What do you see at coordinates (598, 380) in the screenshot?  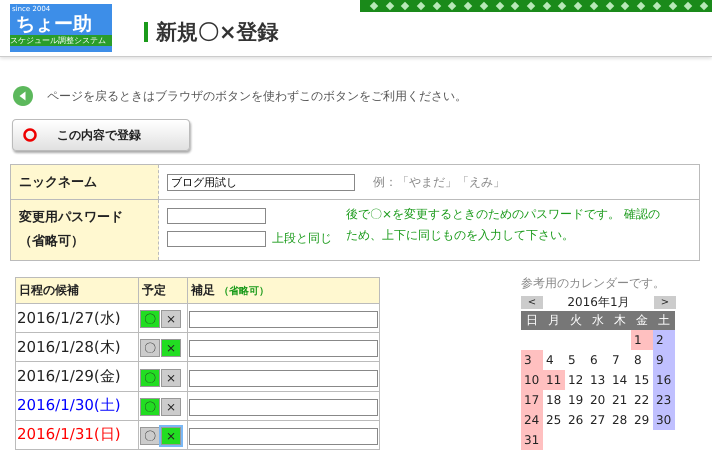 I see `calendar-day: 13` at bounding box center [598, 380].